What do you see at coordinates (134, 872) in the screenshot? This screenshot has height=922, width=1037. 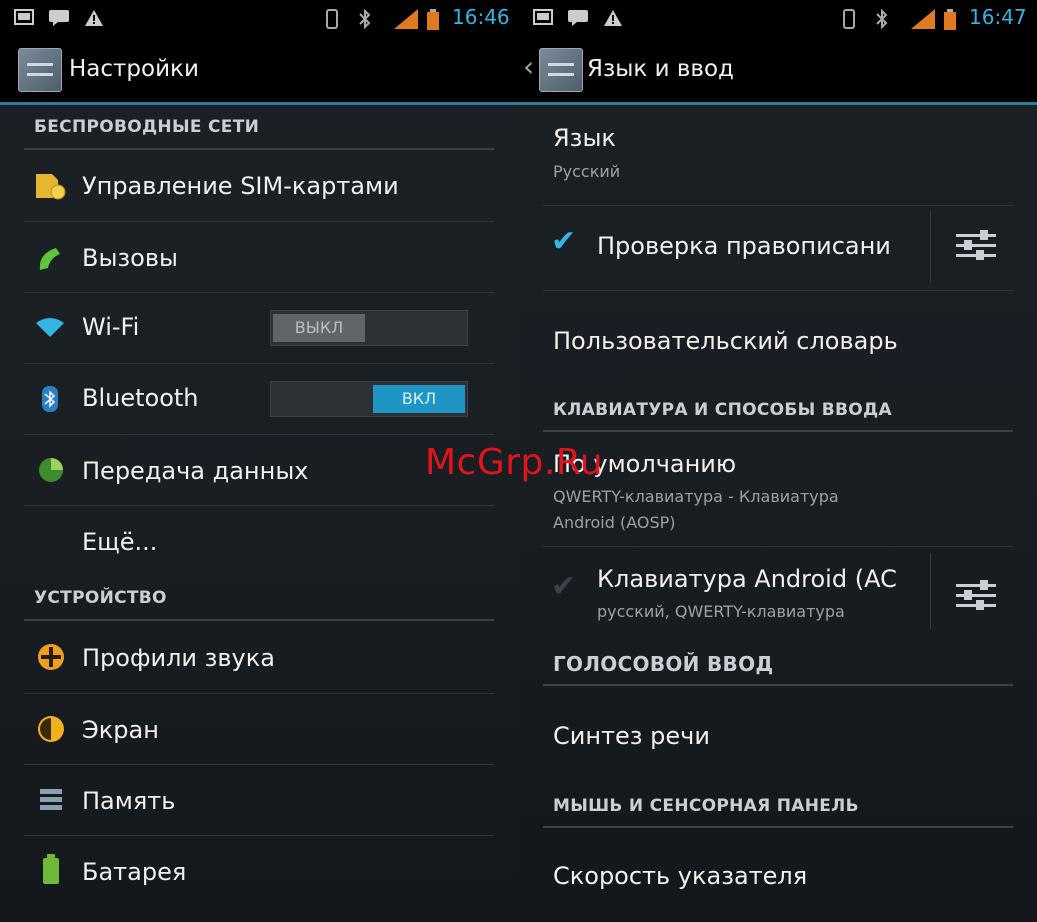 I see `settings-item-label: Батарея` at bounding box center [134, 872].